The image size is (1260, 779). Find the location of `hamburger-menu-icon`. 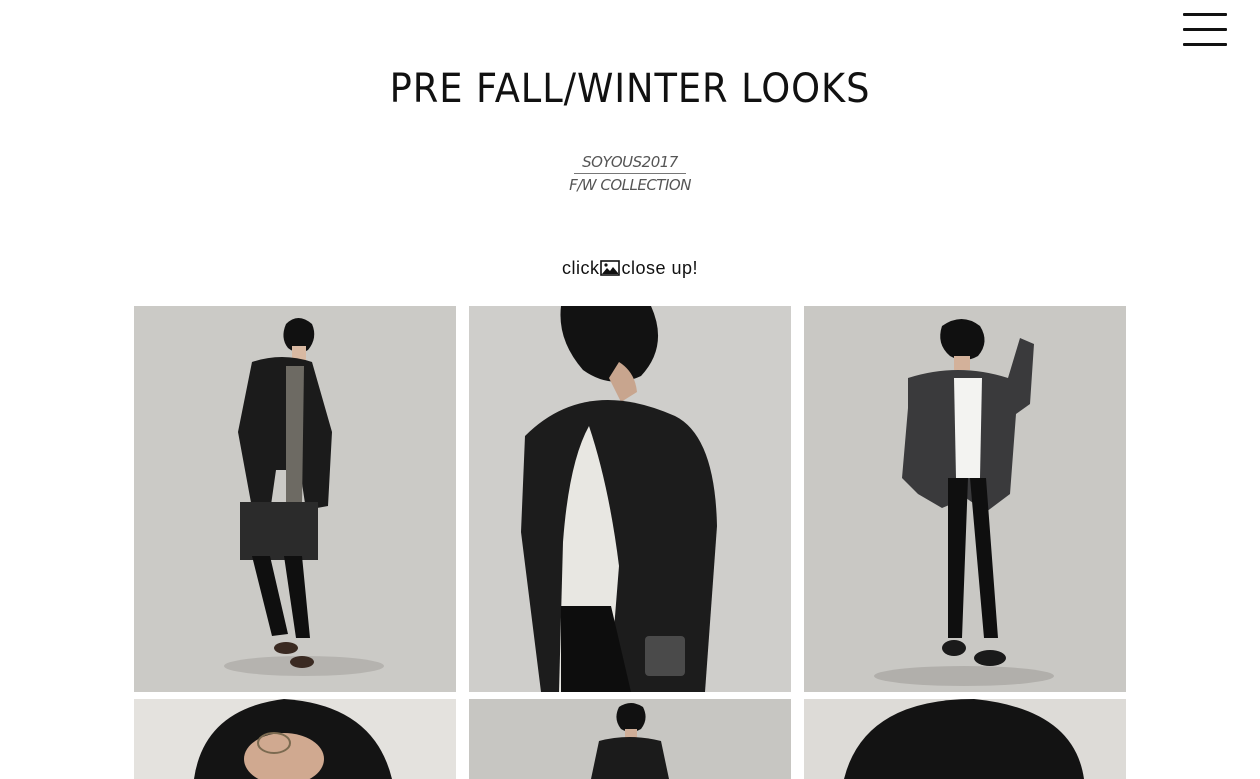

hamburger-menu-icon is located at coordinates (1205, 30).